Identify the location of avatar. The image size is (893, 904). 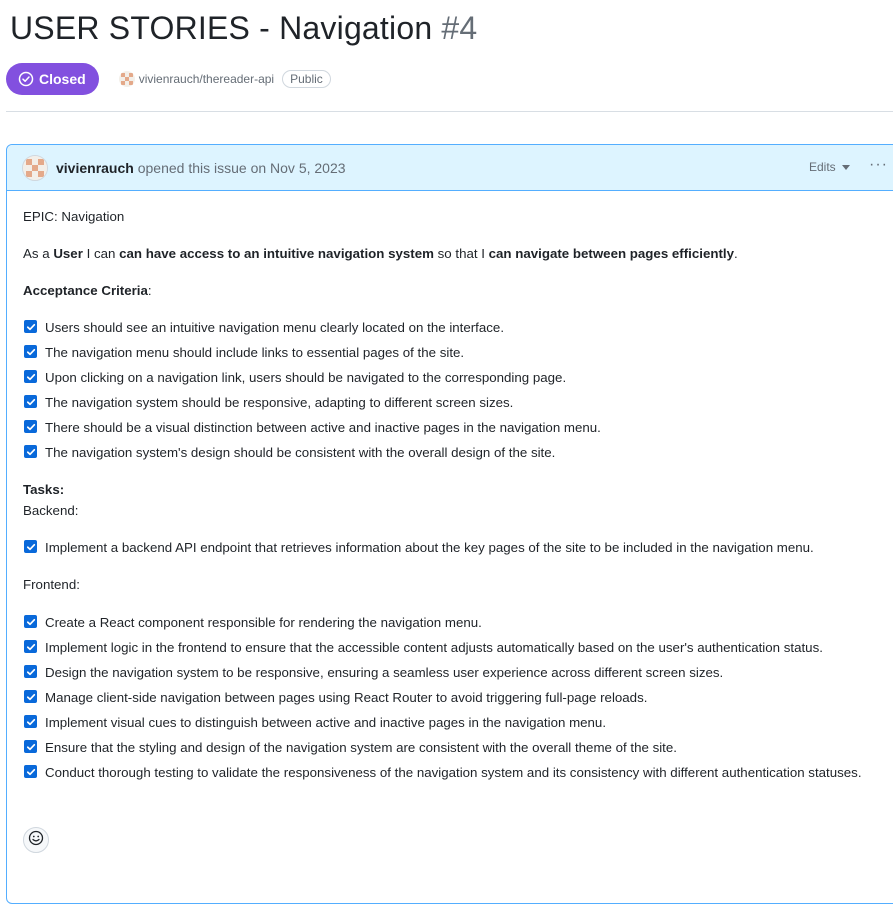
(35, 167).